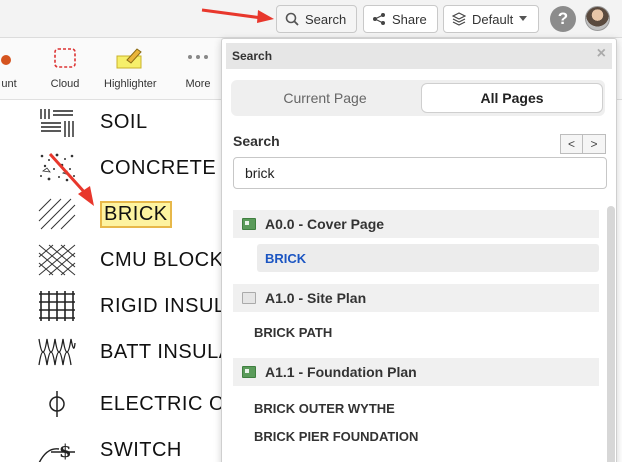  What do you see at coordinates (563, 19) in the screenshot?
I see `help-button: ?` at bounding box center [563, 19].